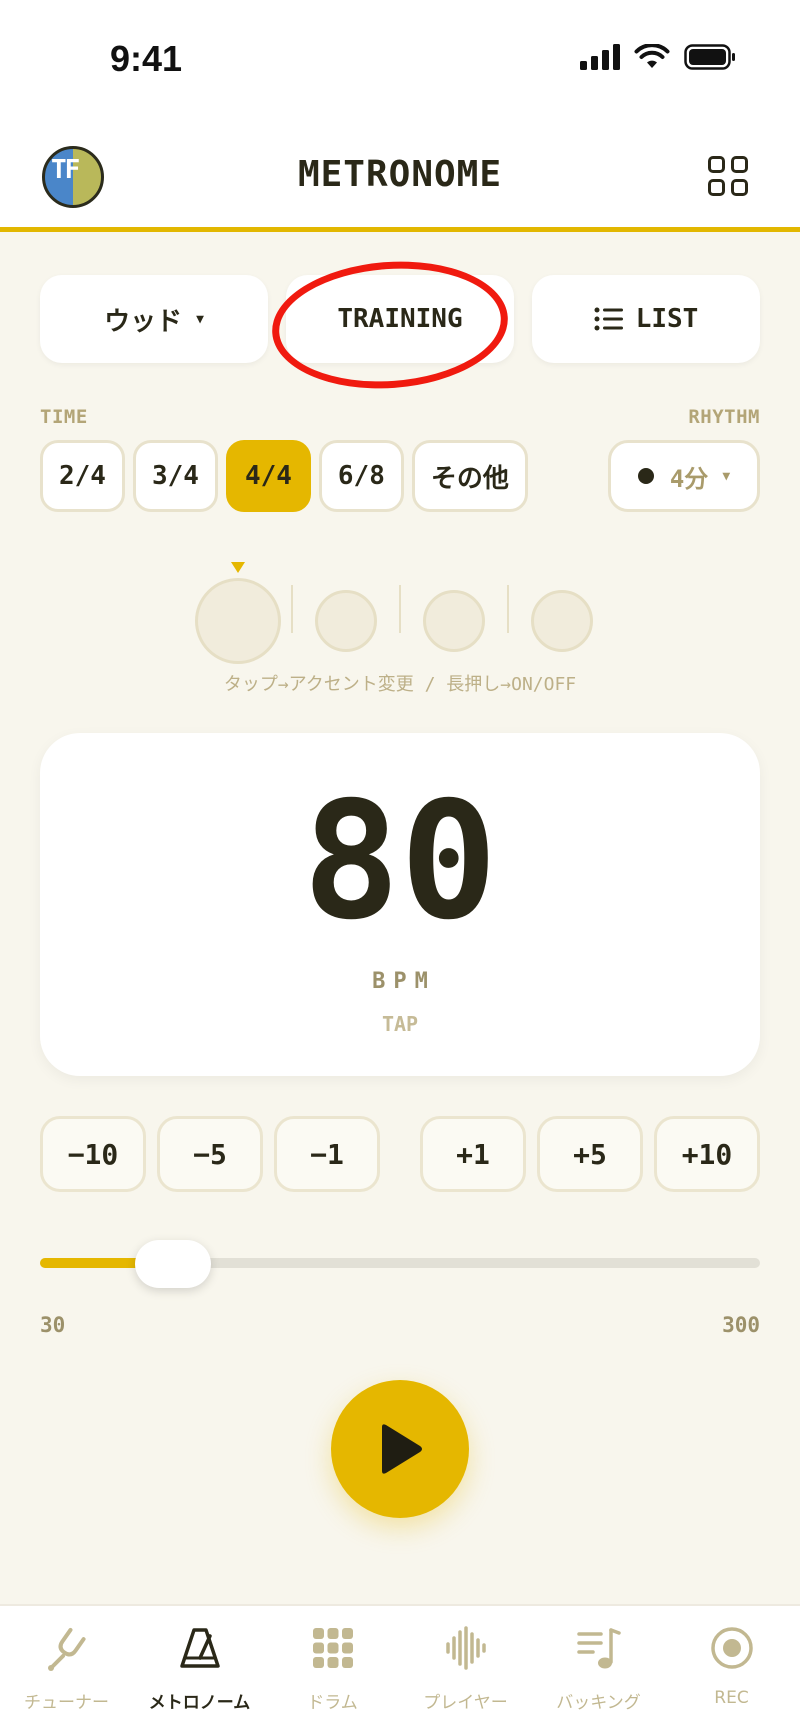 This screenshot has width=800, height=1734. I want to click on tab-backing: バッキング, so click(598, 1670).